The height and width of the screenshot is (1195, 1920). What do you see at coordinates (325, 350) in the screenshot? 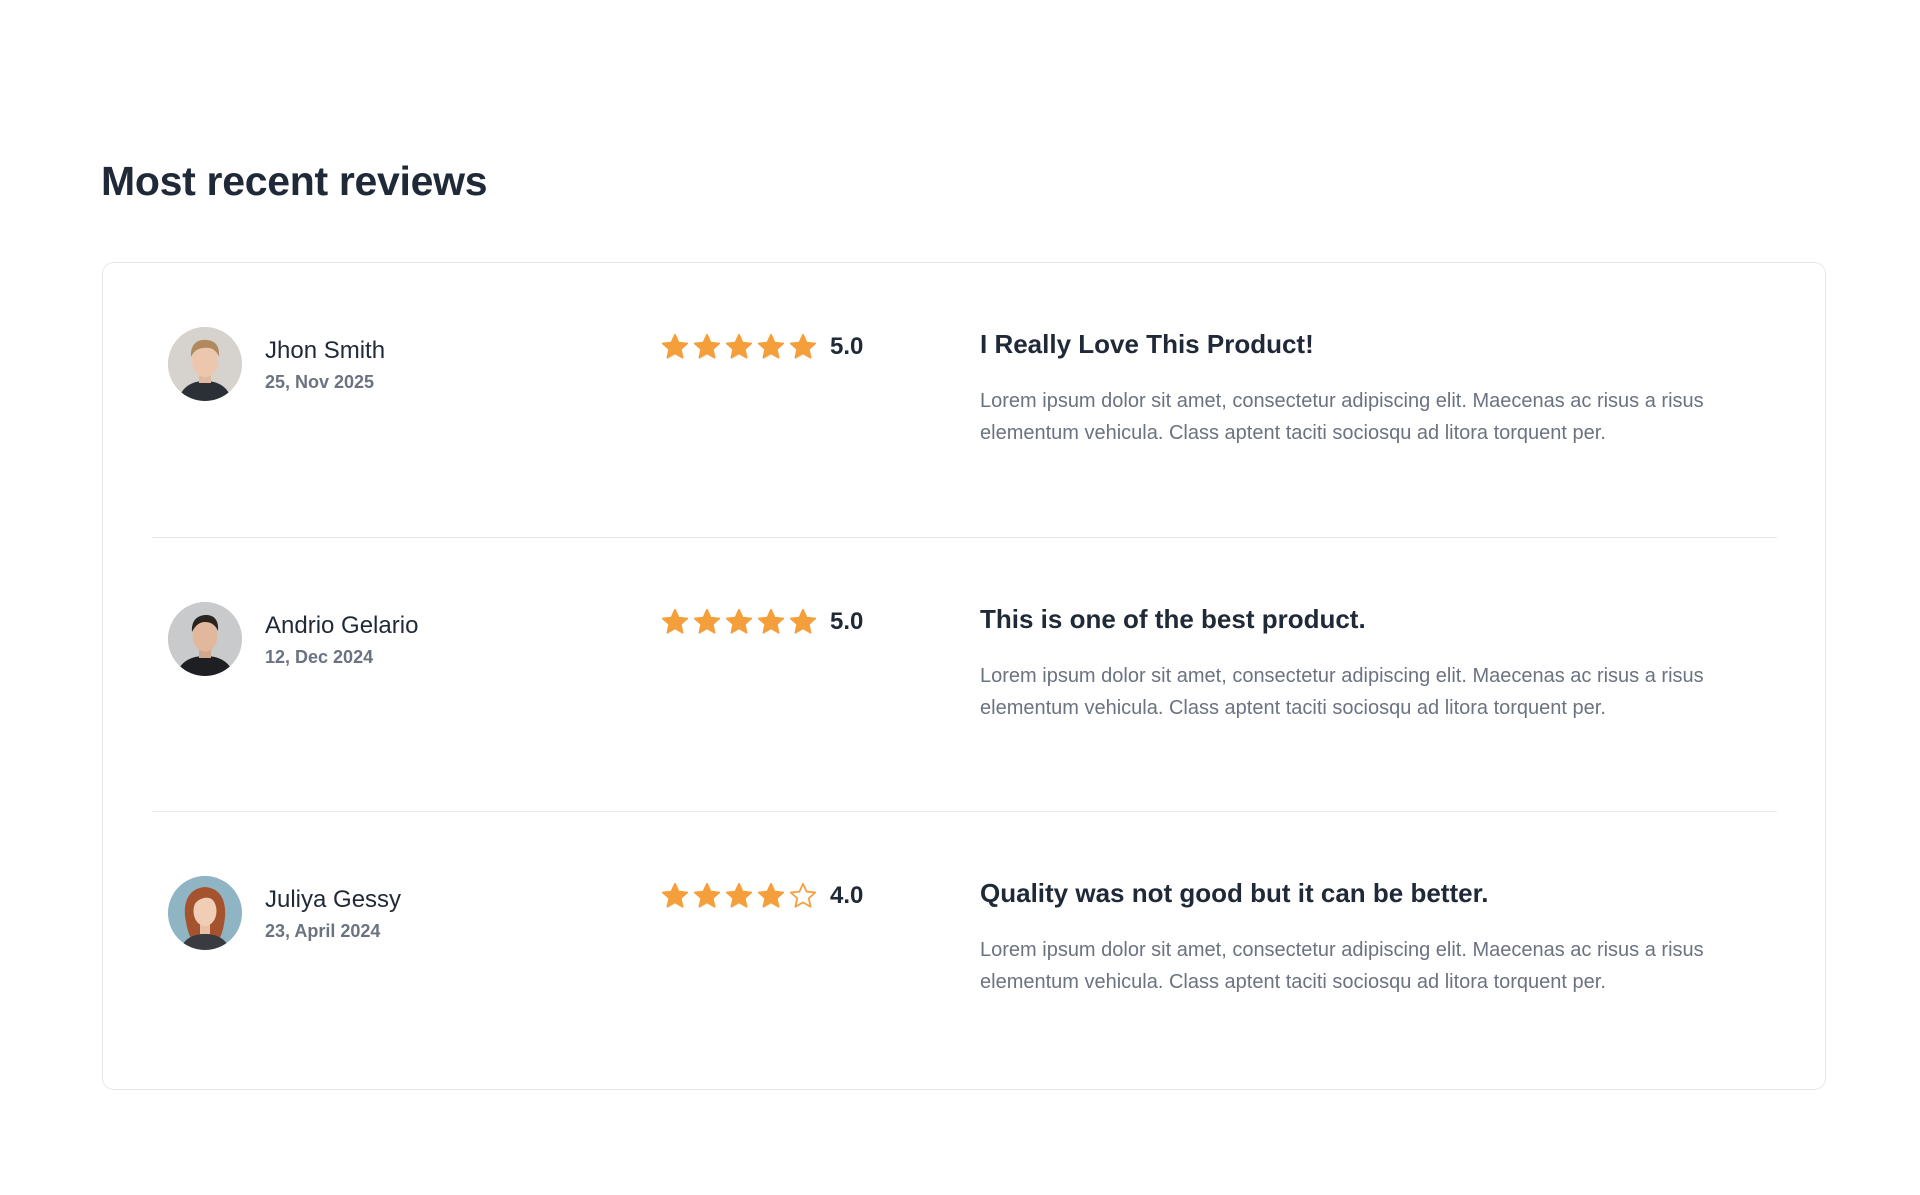
I see `reviewer-name: Jhon Smith` at bounding box center [325, 350].